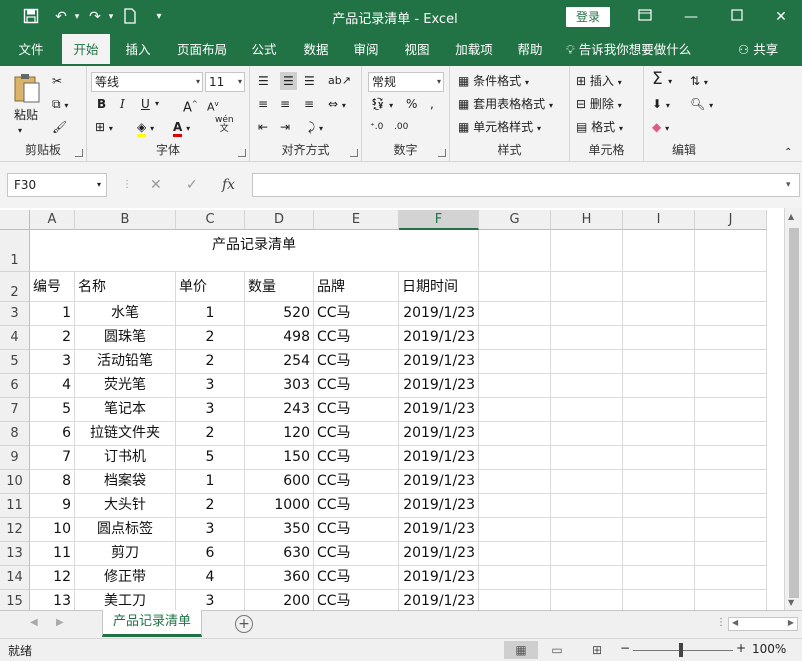 Image resolution: width=802 pixels, height=661 pixels. What do you see at coordinates (758, 50) in the screenshot?
I see `share-button: ⚇ 共享` at bounding box center [758, 50].